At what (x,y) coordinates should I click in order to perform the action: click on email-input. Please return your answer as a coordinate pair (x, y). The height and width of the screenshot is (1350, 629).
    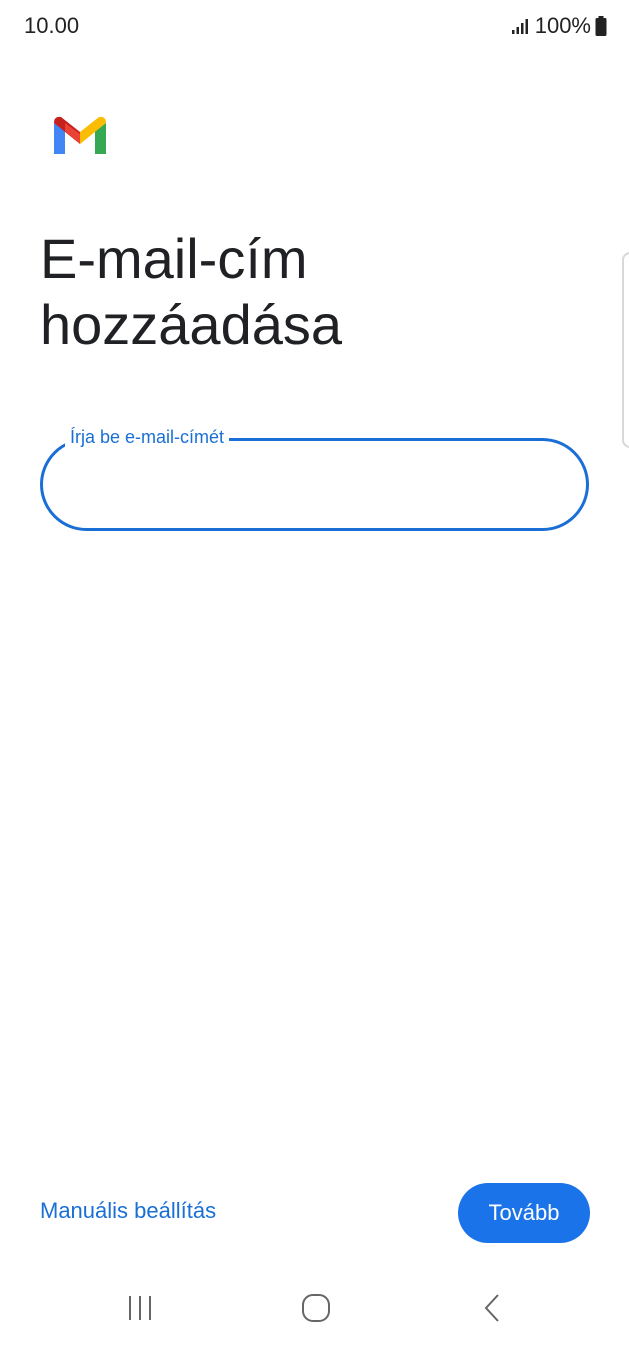
    Looking at the image, I should click on (316, 486).